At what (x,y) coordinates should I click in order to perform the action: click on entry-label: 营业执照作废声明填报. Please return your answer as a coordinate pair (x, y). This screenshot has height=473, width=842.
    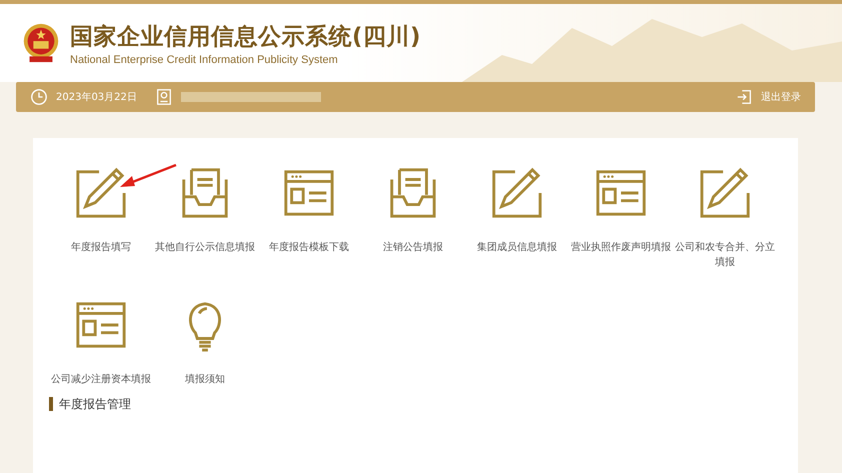
    Looking at the image, I should click on (621, 247).